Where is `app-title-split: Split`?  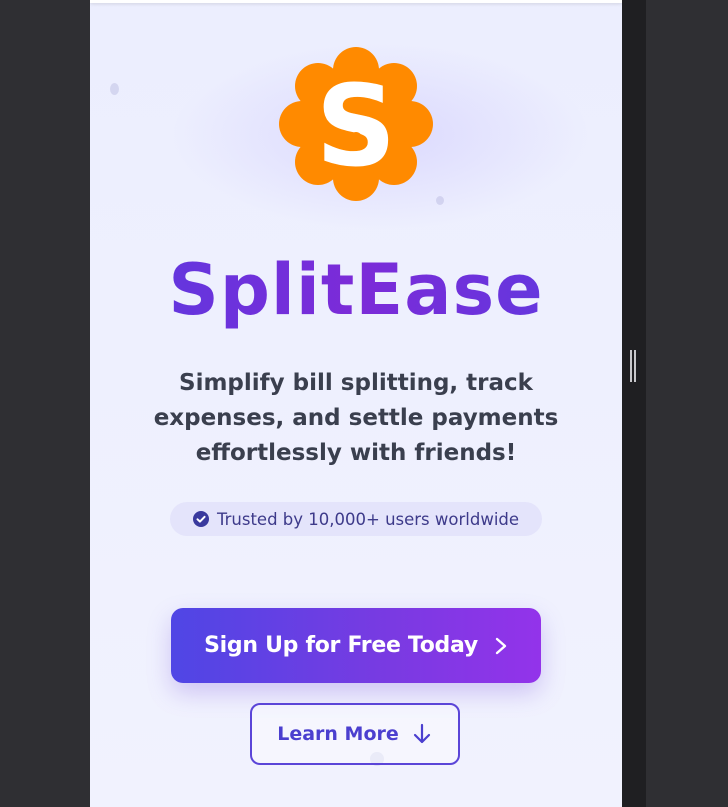 app-title-split: Split is located at coordinates (262, 290).